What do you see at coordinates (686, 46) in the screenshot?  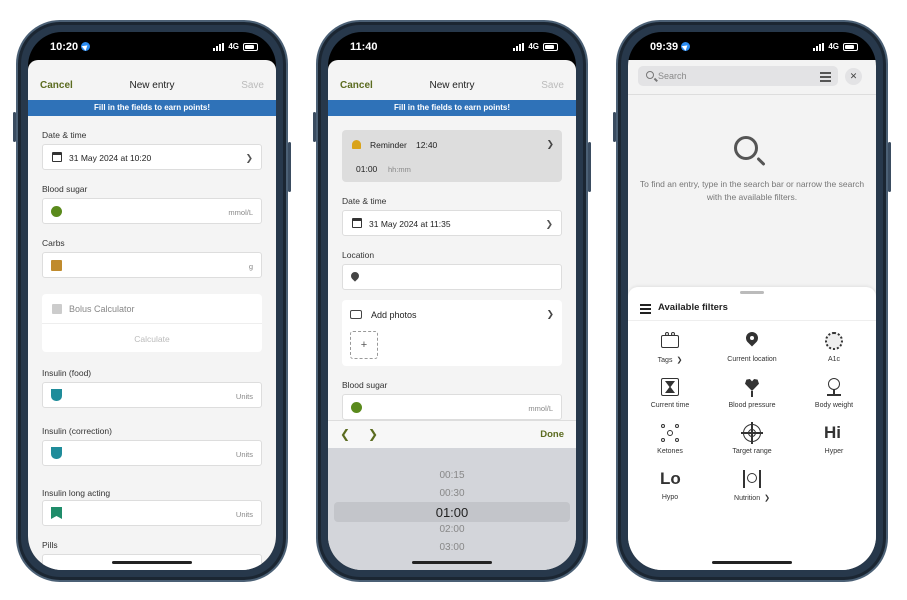 I see `location-arrow-icon` at bounding box center [686, 46].